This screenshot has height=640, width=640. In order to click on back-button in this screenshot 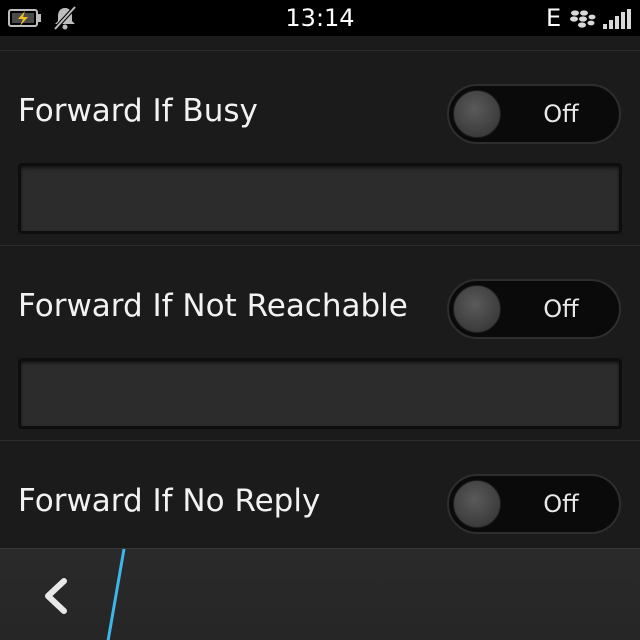, I will do `click(56, 594)`.